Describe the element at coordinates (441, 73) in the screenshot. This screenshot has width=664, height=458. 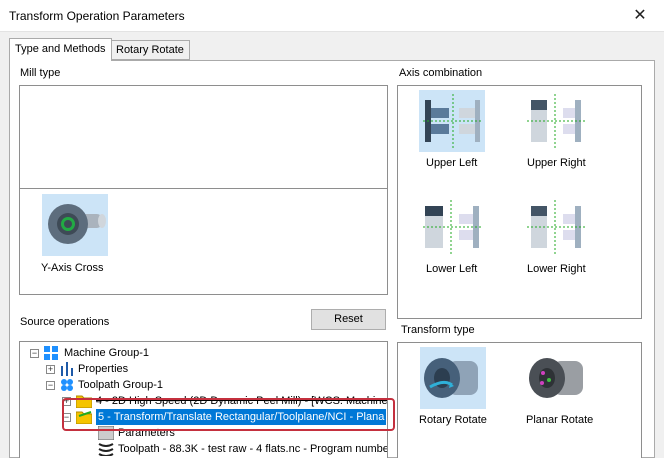
I see `axis-combination-label: Axis combination` at that location.